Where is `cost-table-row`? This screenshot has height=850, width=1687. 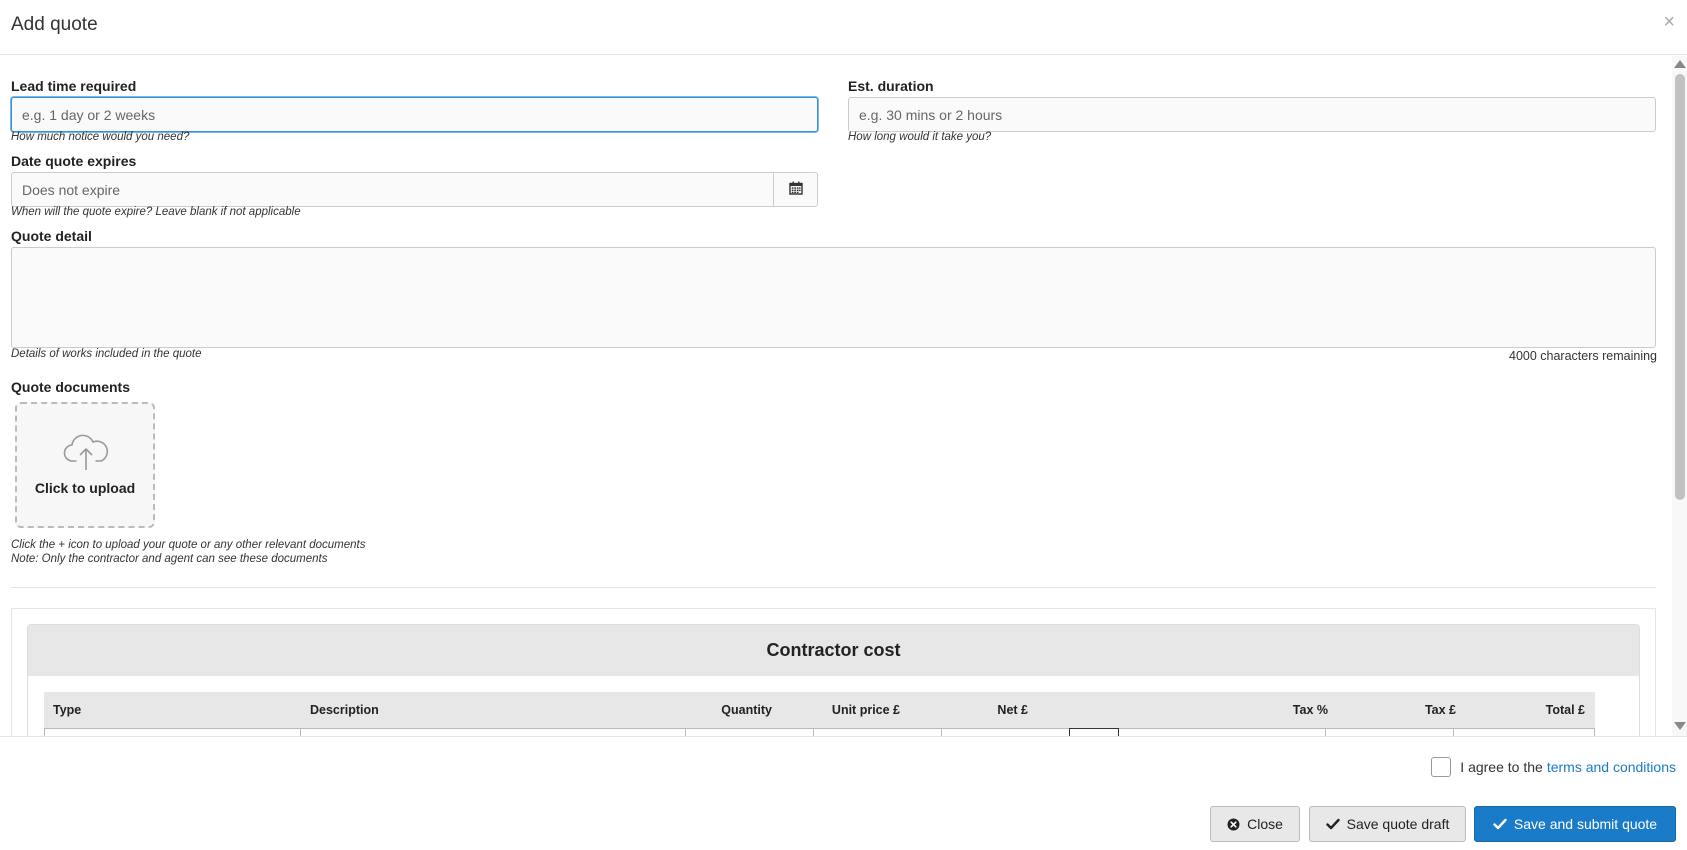 cost-table-row is located at coordinates (819, 732).